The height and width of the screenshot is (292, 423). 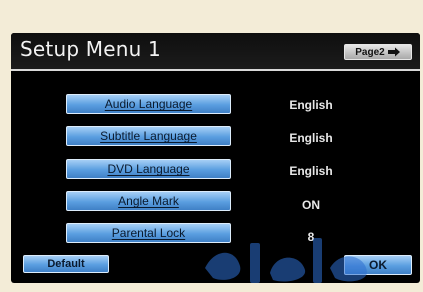 What do you see at coordinates (378, 265) in the screenshot?
I see `ok-button: OK` at bounding box center [378, 265].